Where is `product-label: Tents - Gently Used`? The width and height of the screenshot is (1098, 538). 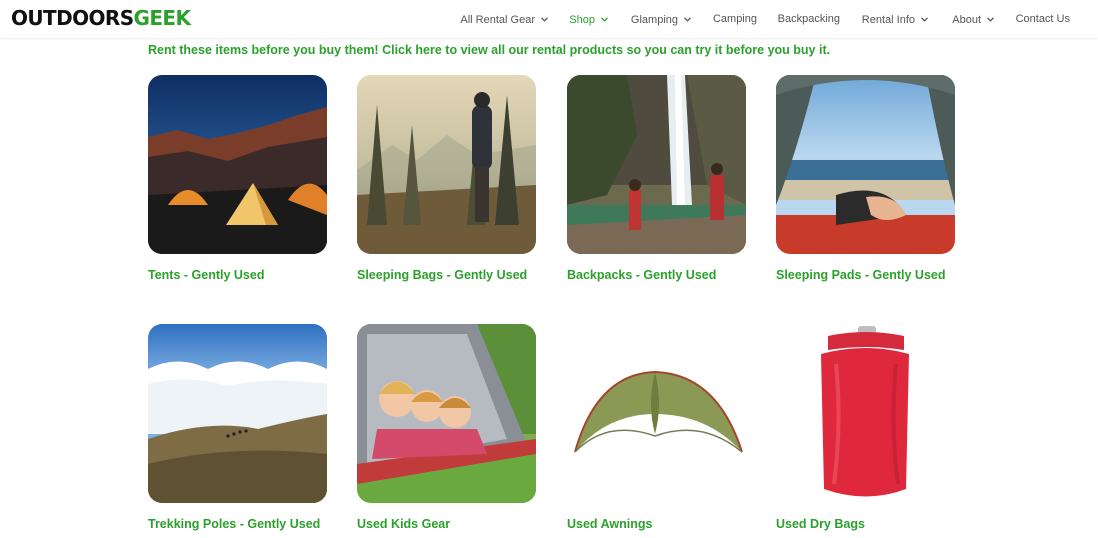 product-label: Tents - Gently Used is located at coordinates (268, 275).